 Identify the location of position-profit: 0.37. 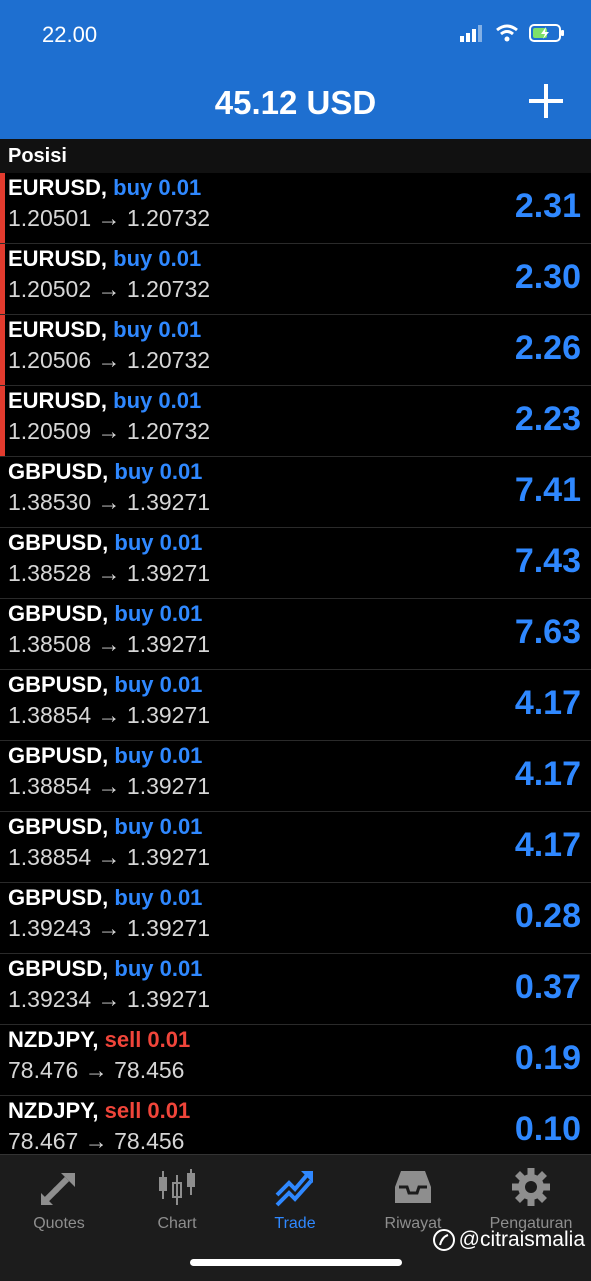
(547, 987).